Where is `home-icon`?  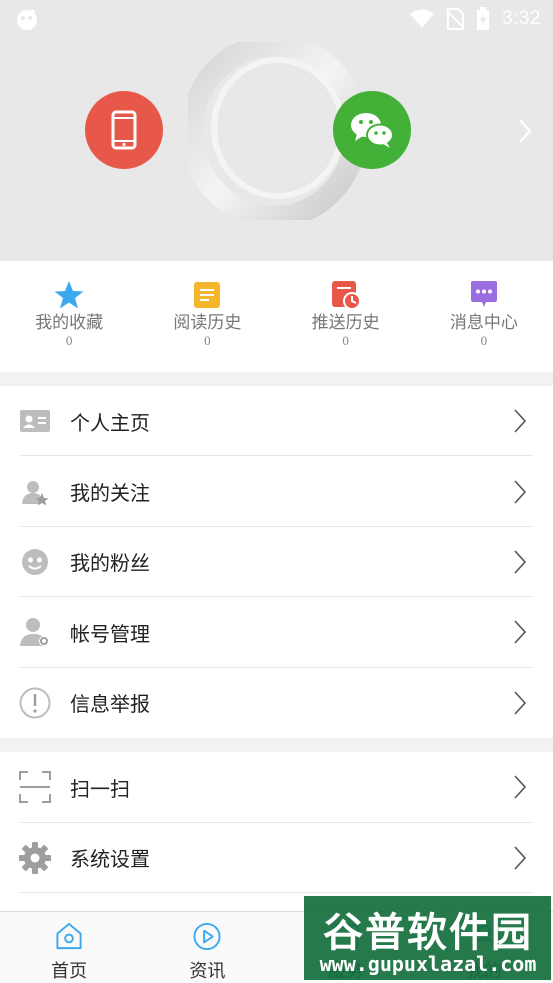 home-icon is located at coordinates (69, 936).